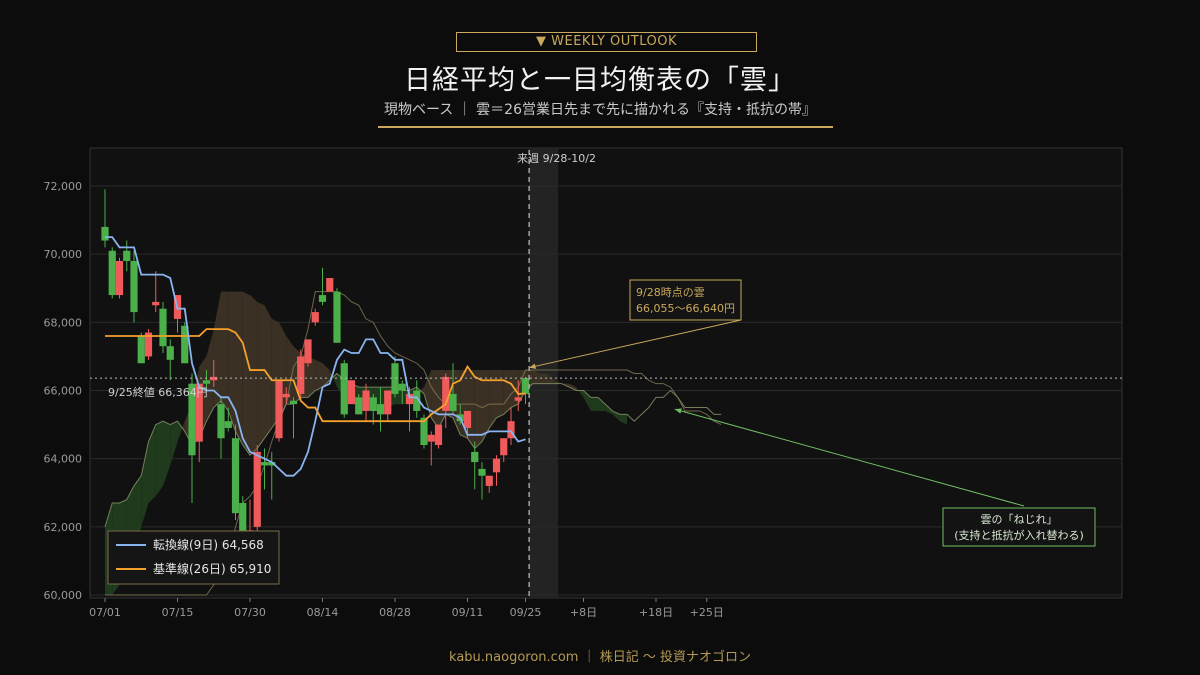 This screenshot has height=675, width=1200. What do you see at coordinates (63, 527) in the screenshot?
I see `y-tick-label: 62,000` at bounding box center [63, 527].